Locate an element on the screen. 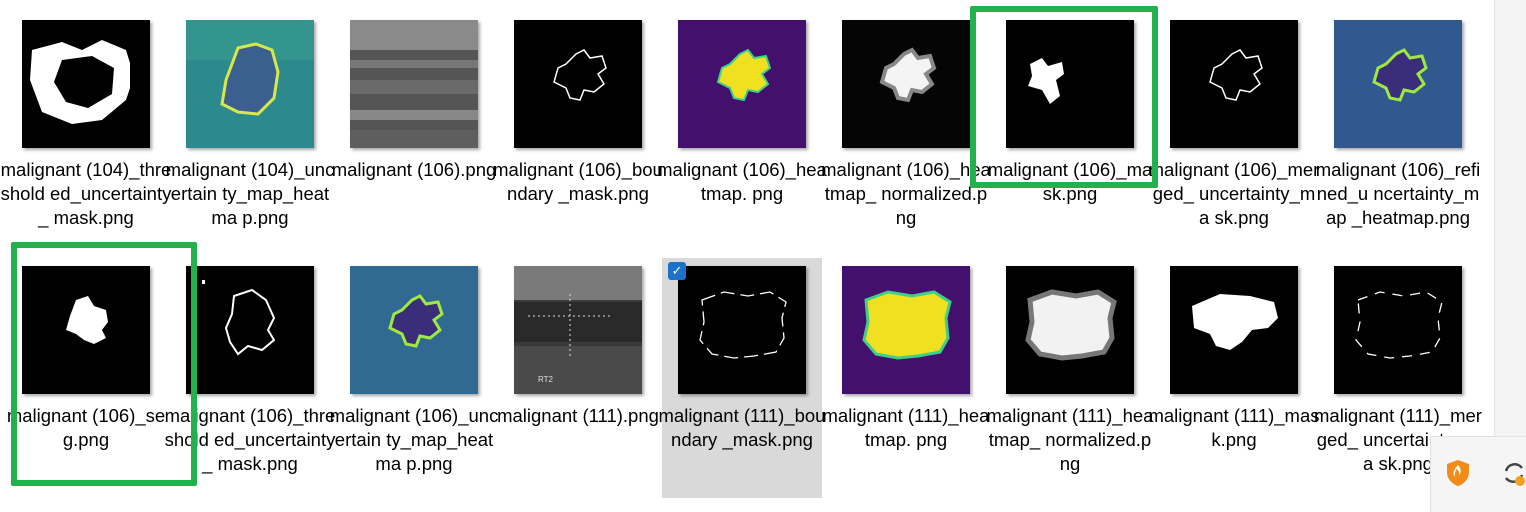  file-name-label: malignant (106)_seg.png is located at coordinates (86, 427).